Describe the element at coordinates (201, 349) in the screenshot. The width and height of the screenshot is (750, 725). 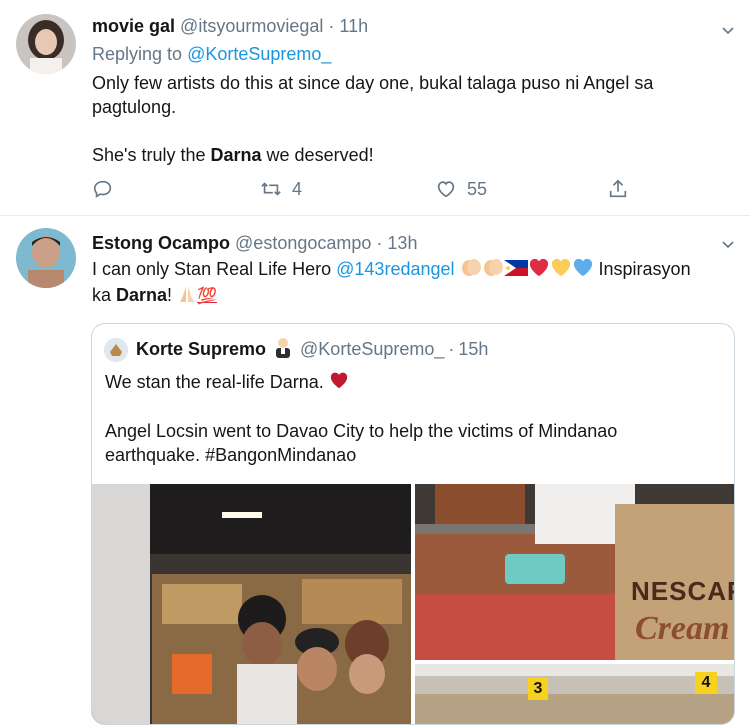
I see `quoted-display-name: Korte Supremo` at that location.